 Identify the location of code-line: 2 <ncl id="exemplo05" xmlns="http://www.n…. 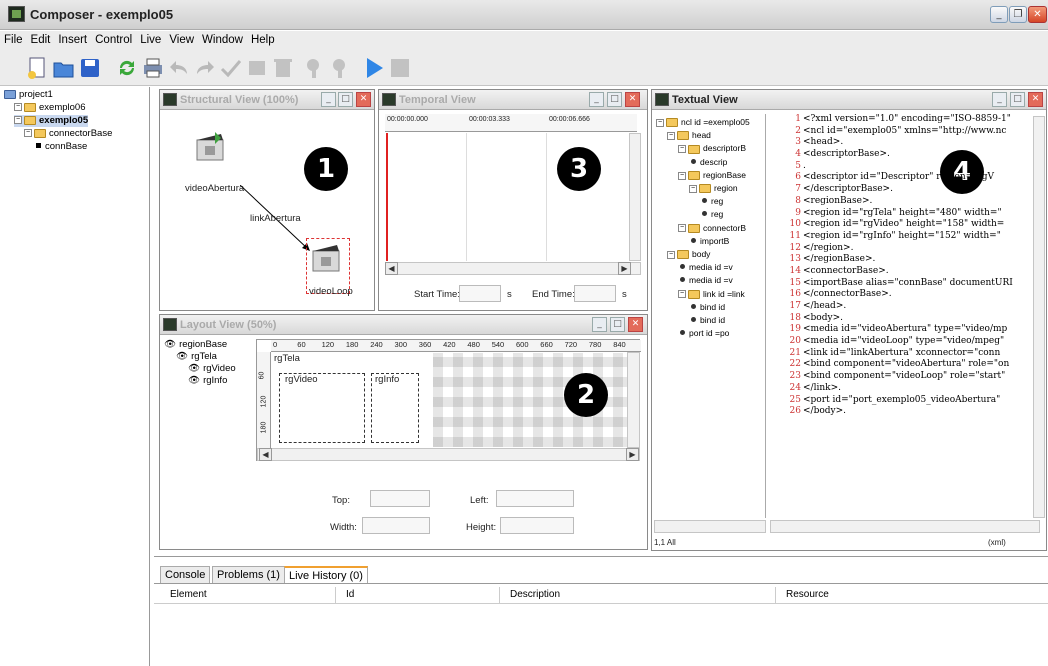
(914, 132).